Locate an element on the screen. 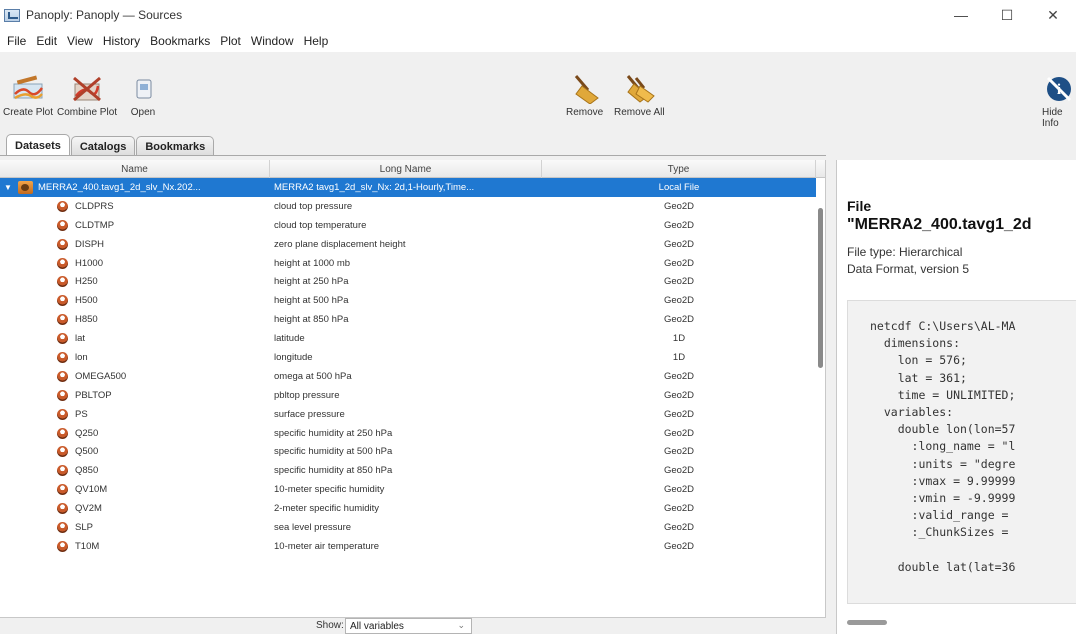  table-row: Q500 specific humidity at 500 hPa Geo2D is located at coordinates (408, 451).